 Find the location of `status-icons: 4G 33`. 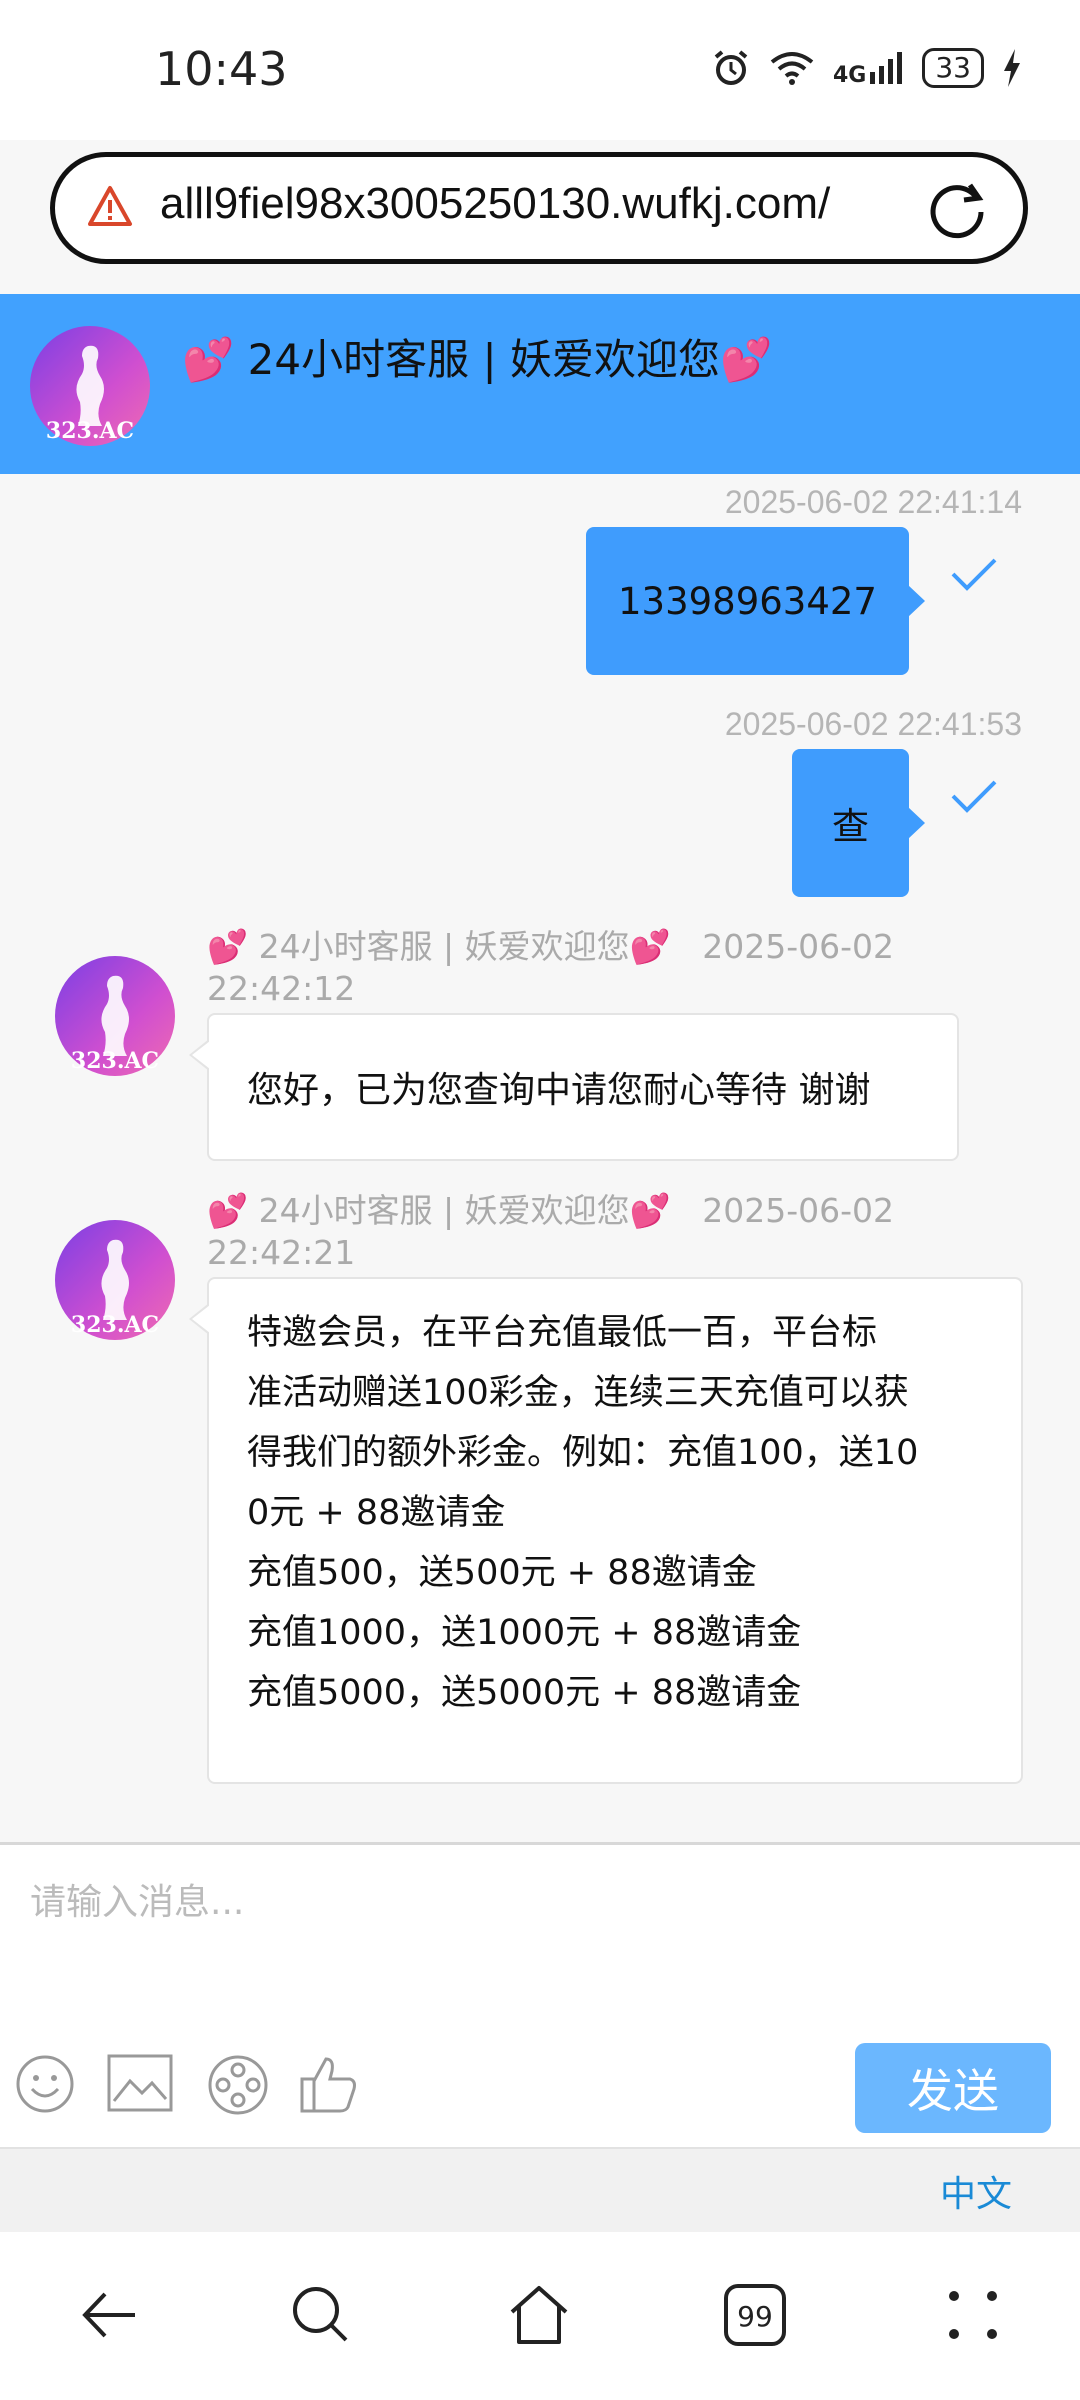

status-icons: 4G 33 is located at coordinates (866, 68).